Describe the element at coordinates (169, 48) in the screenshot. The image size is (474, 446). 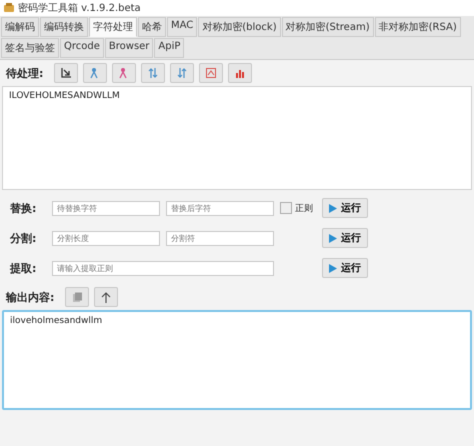
I see `tab: ApiP` at that location.